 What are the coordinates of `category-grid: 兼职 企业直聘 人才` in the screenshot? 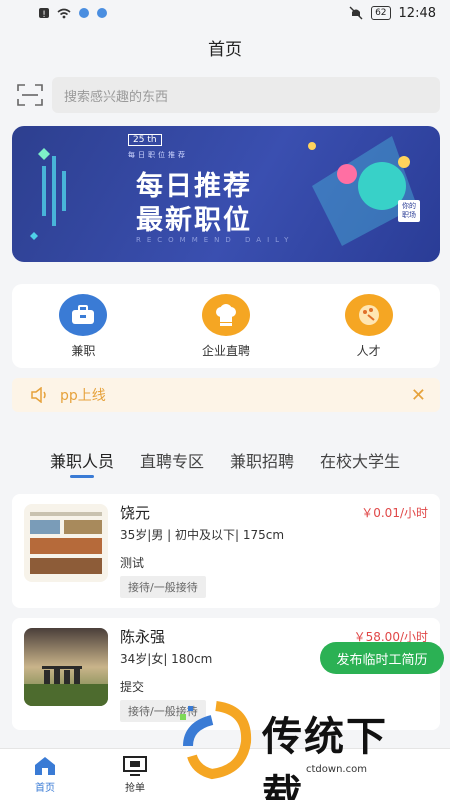 It's located at (226, 326).